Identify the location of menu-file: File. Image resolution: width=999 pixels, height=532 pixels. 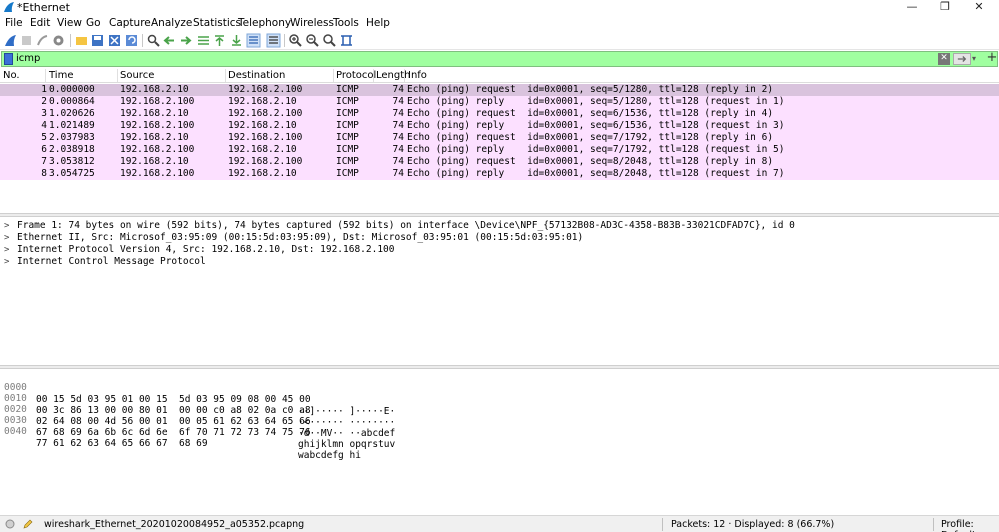
(14, 23).